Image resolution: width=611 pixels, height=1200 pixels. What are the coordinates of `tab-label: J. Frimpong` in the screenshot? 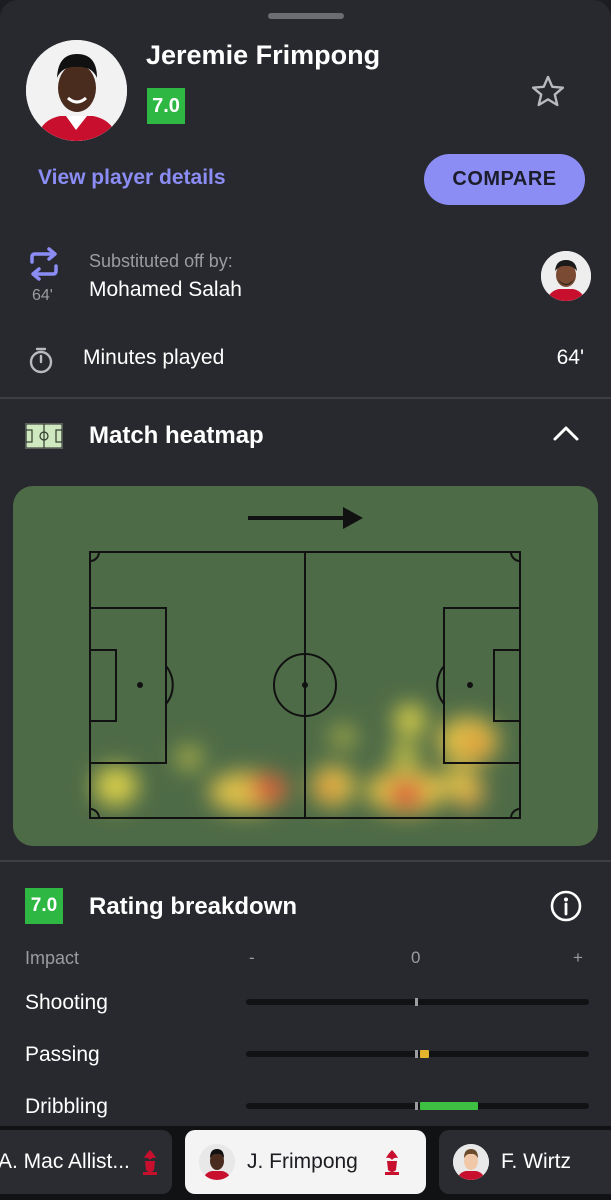 It's located at (302, 1161).